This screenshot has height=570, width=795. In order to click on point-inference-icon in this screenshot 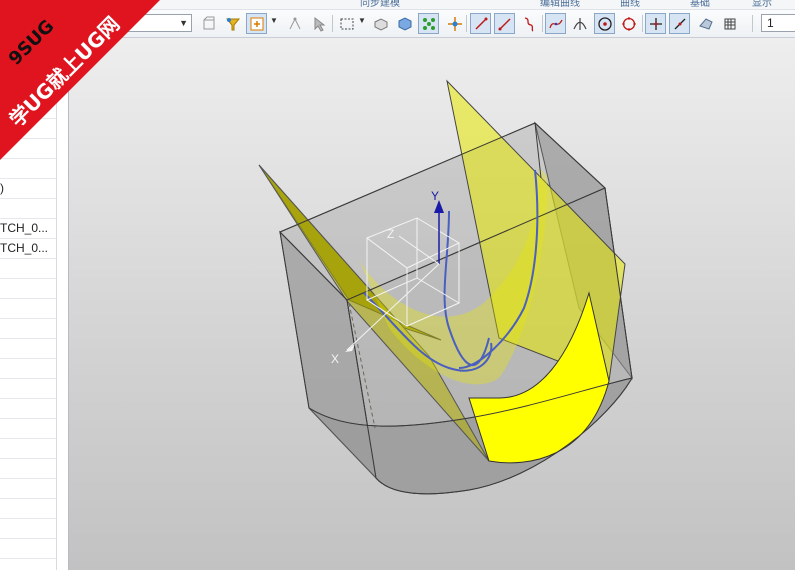, I will do `click(294, 23)`.